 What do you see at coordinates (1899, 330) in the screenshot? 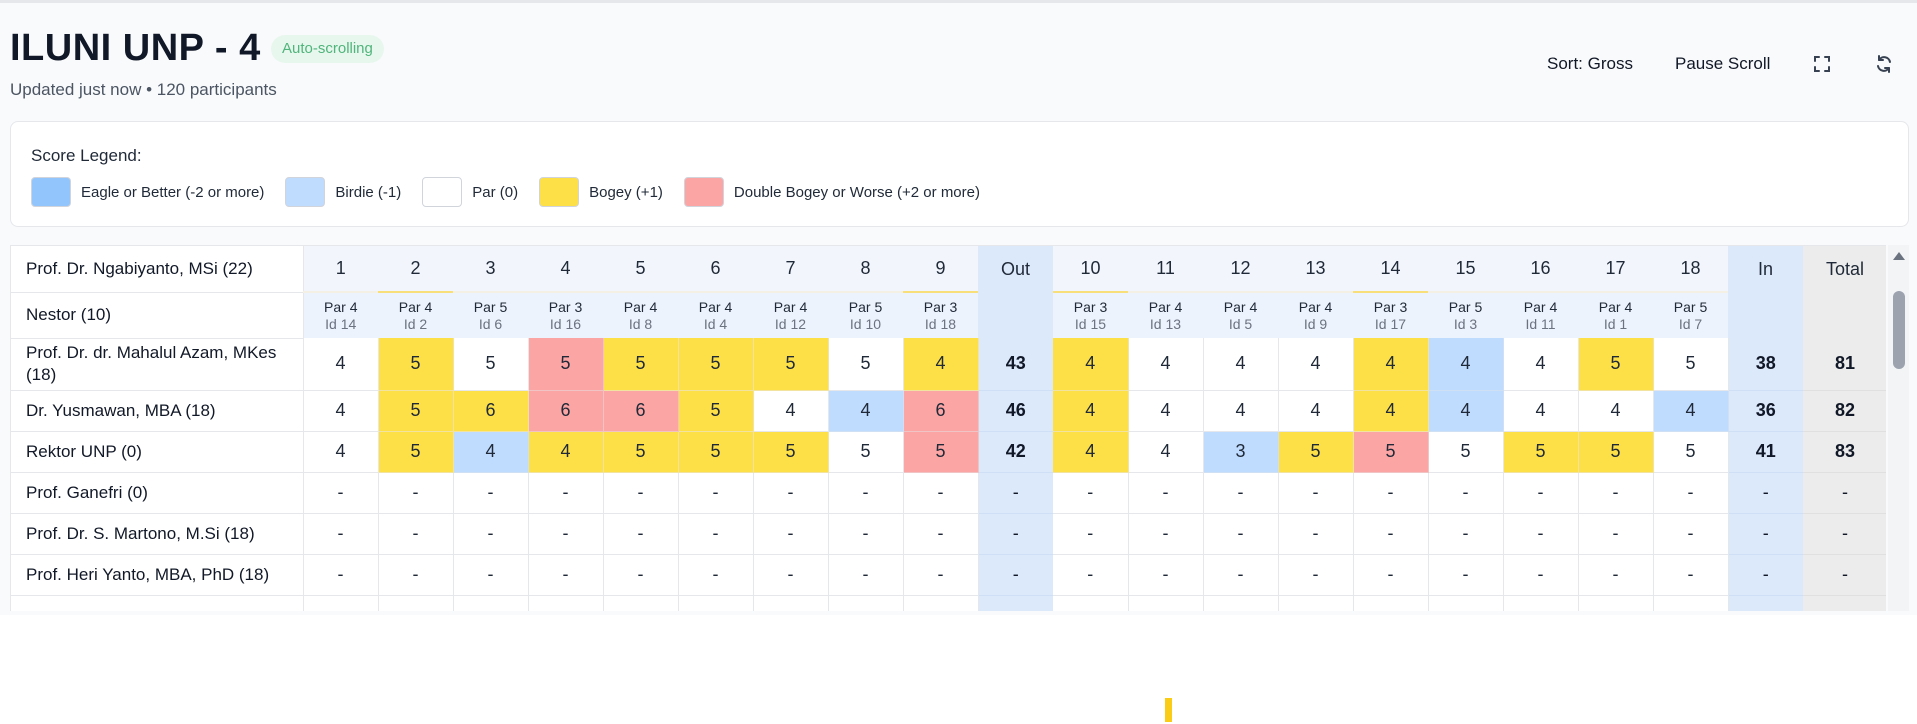
I see `scrollbar-thumb` at bounding box center [1899, 330].